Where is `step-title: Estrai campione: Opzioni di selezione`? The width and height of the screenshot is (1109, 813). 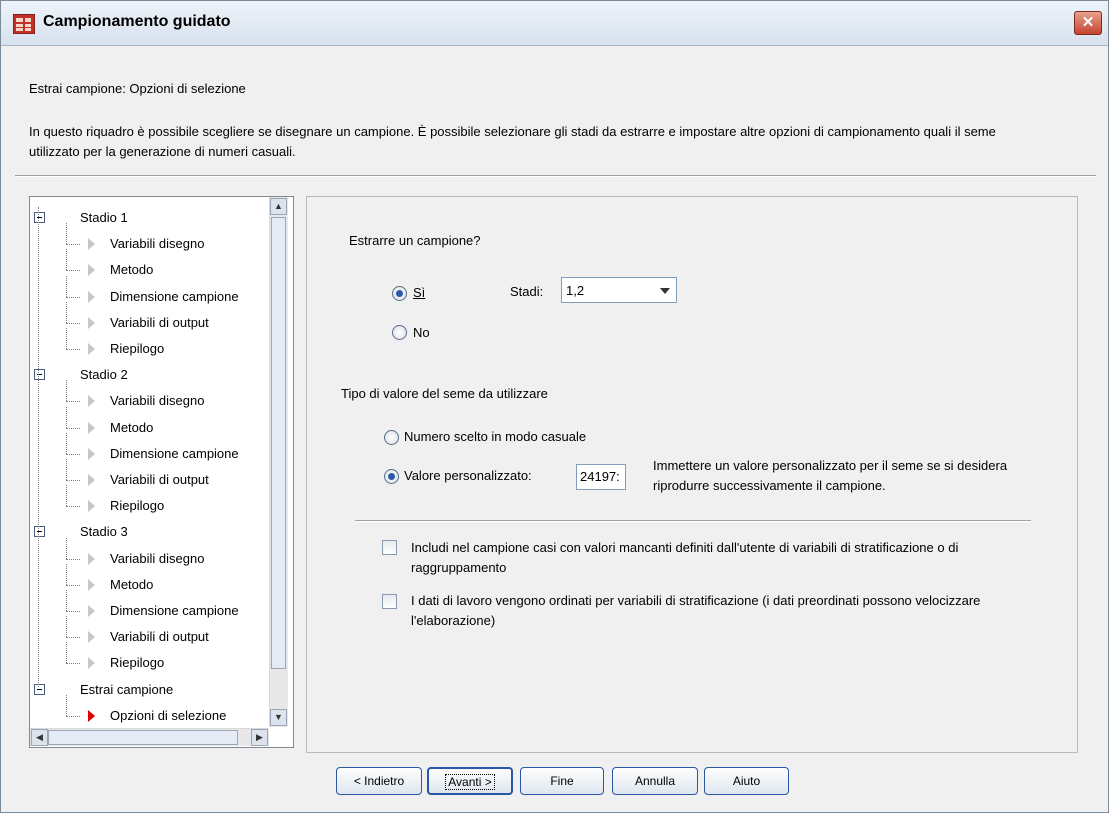 step-title: Estrai campione: Opzioni di selezione is located at coordinates (137, 88).